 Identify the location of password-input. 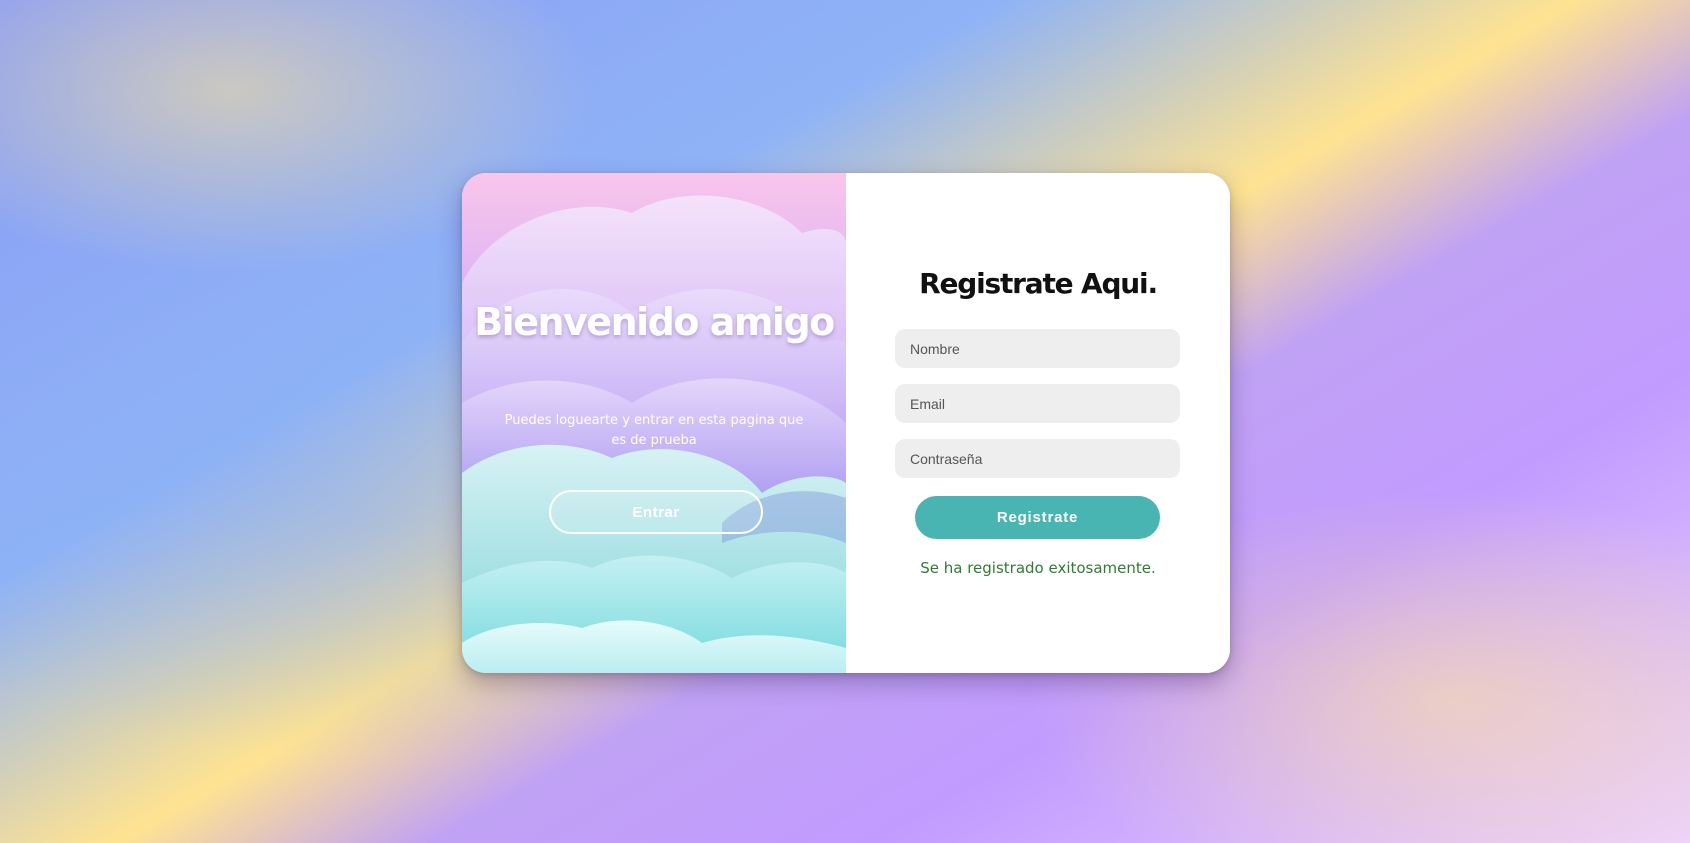
(1037, 458).